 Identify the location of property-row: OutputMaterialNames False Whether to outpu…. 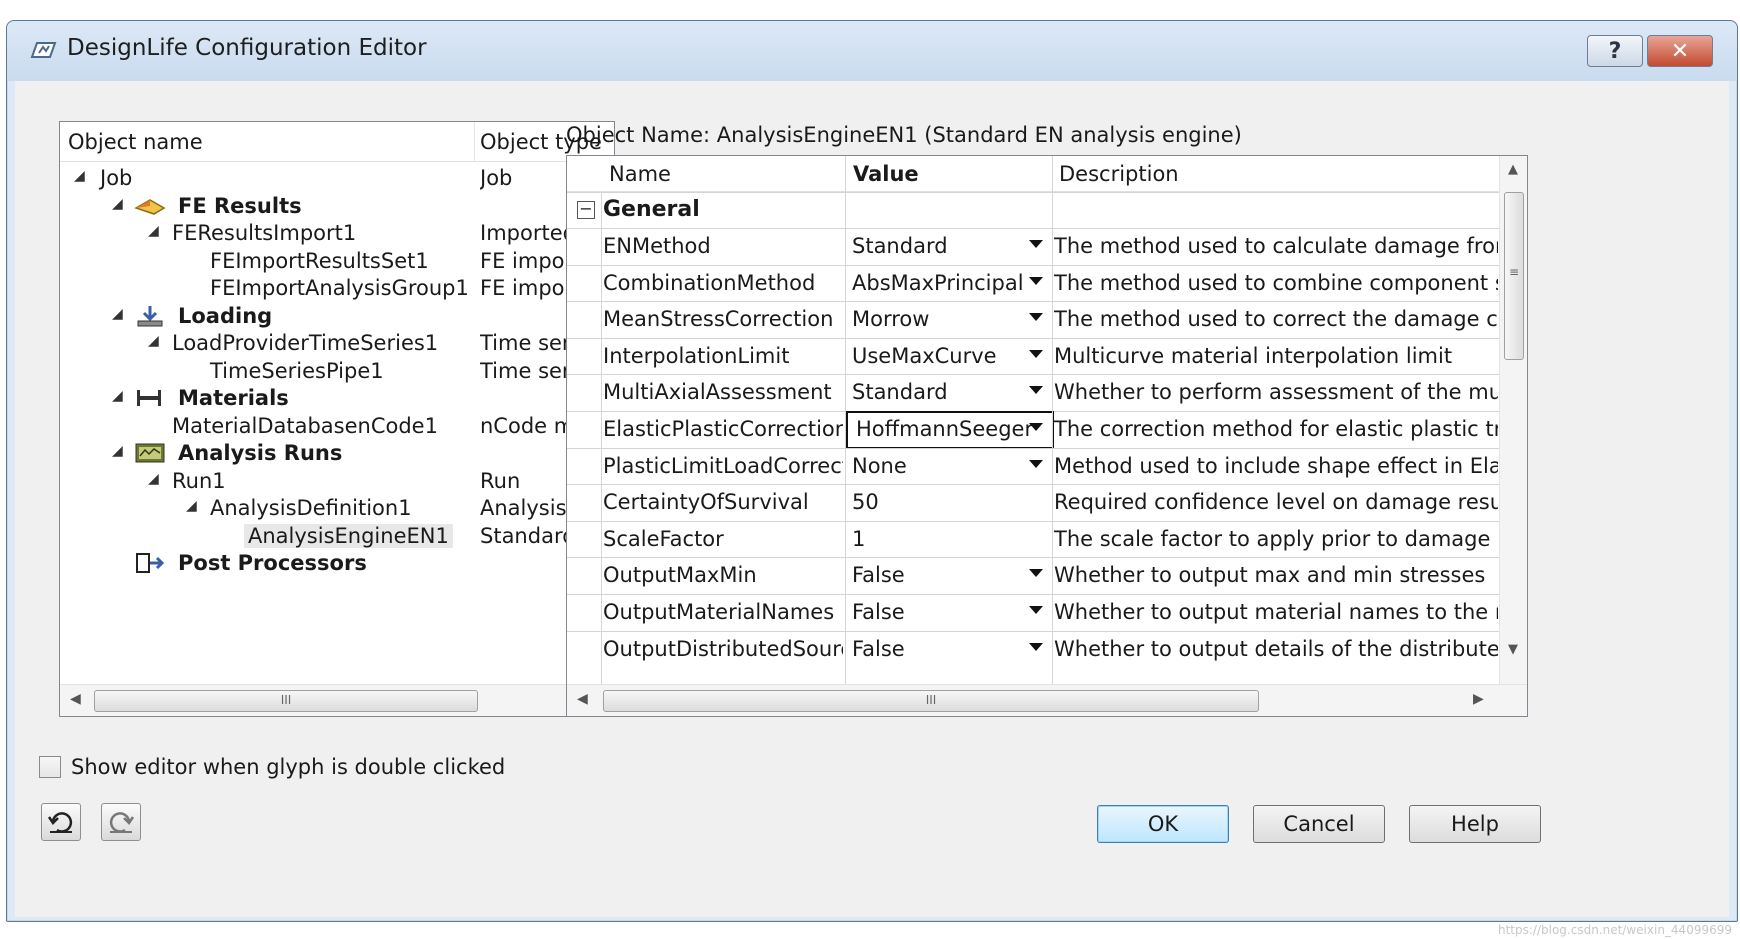
(1033, 612).